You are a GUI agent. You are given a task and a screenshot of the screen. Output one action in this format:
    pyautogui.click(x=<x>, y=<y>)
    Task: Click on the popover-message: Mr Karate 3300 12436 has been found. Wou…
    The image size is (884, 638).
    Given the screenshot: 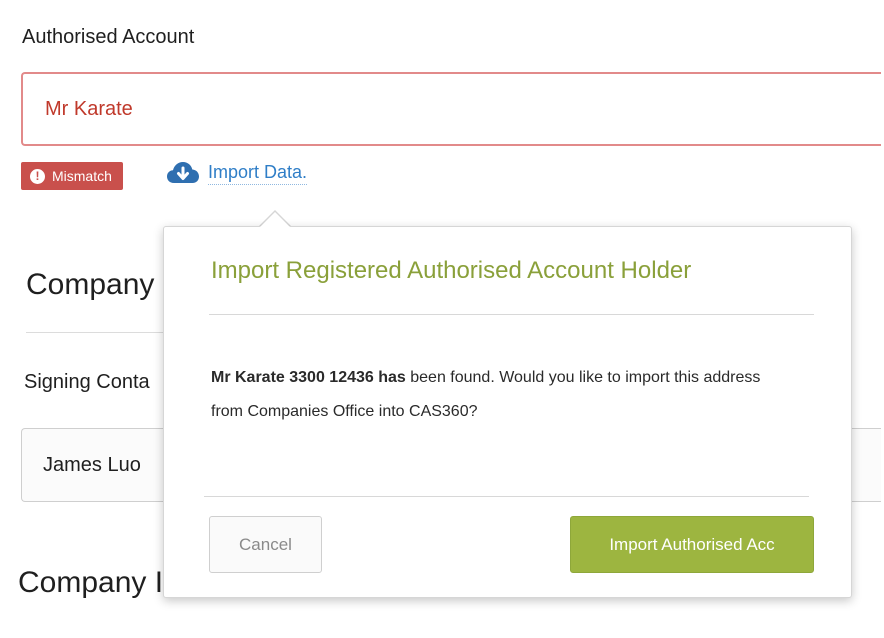 What is the action you would take?
    pyautogui.click(x=491, y=395)
    